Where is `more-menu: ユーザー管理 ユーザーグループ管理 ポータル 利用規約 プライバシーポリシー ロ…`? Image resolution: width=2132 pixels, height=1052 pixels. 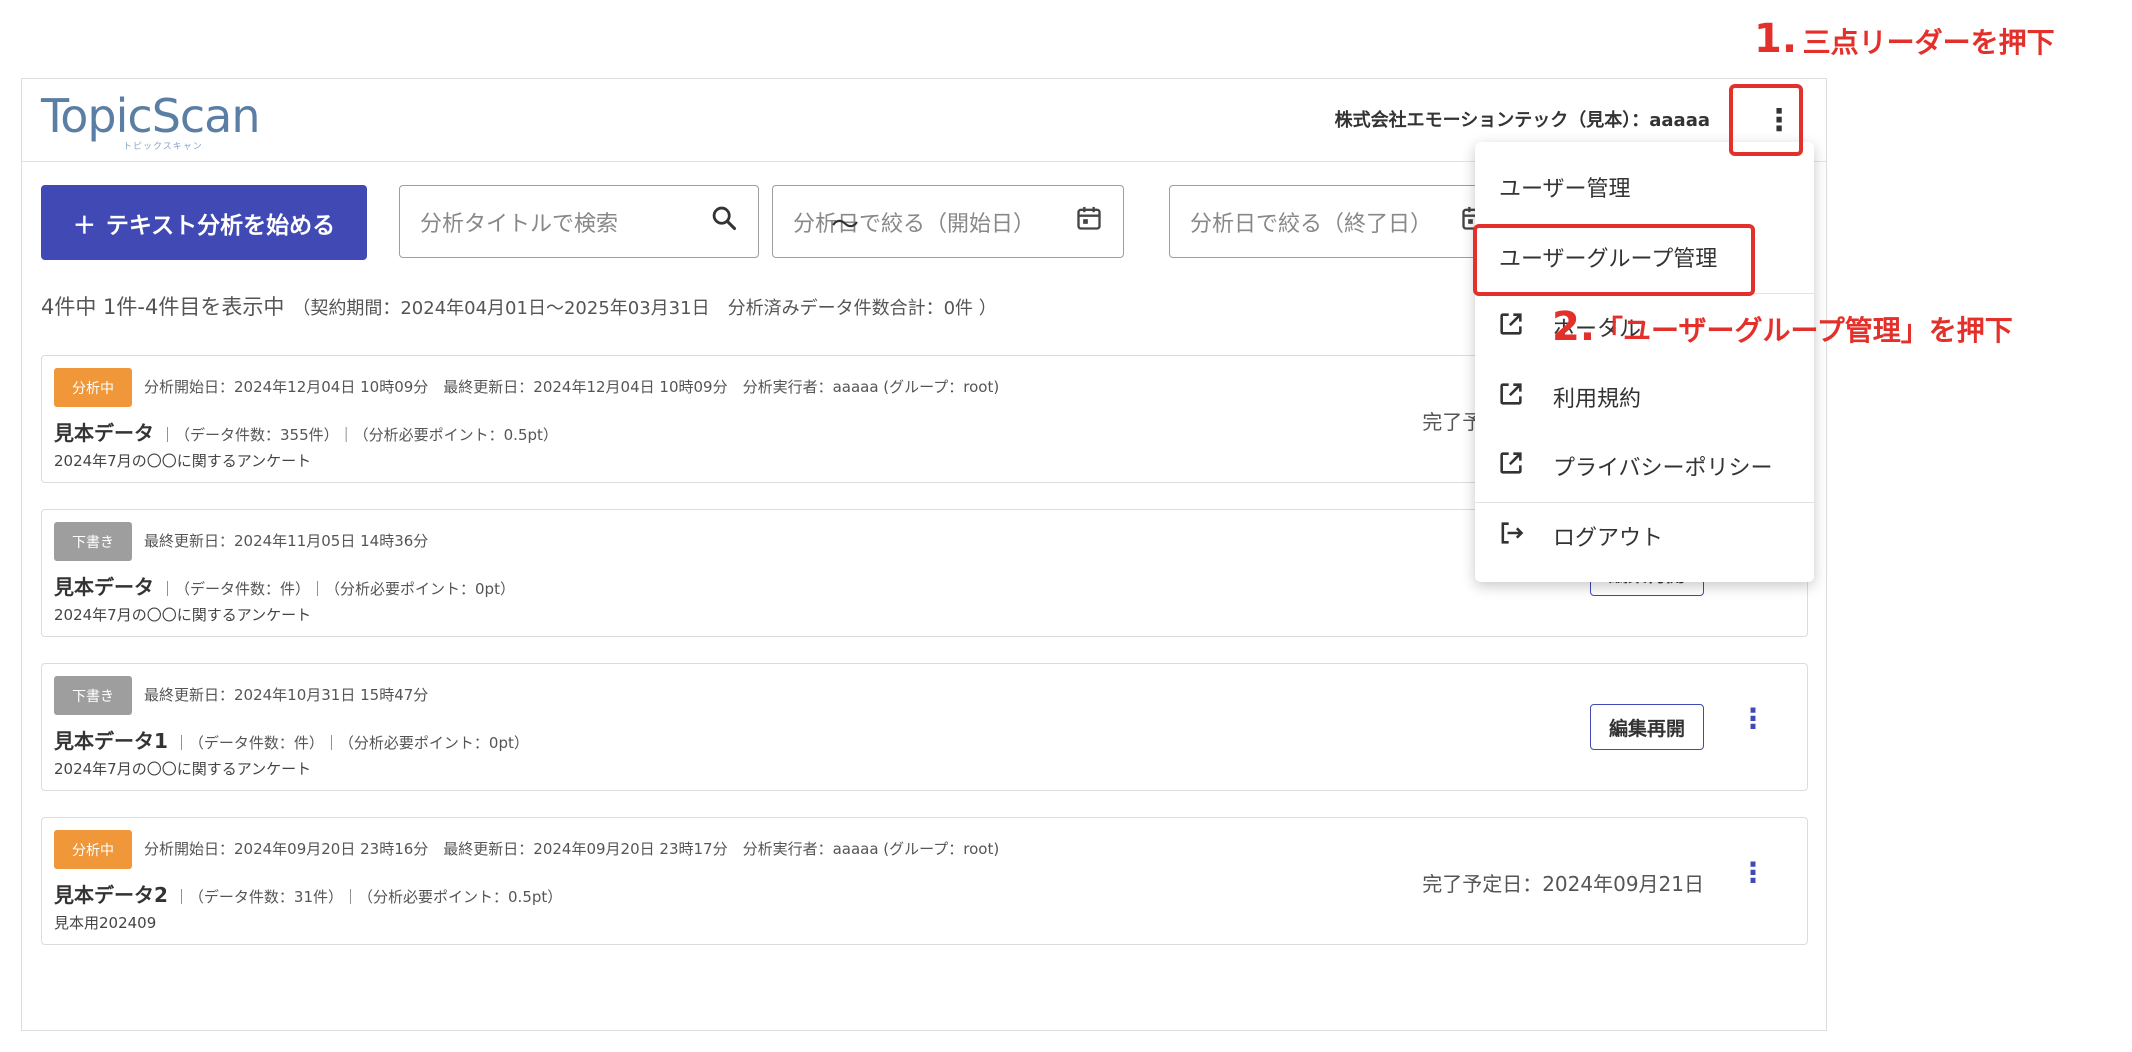
more-menu: ユーザー管理 ユーザーグループ管理 ポータル 利用規約 プライバシーポリシー ロ… is located at coordinates (1644, 362).